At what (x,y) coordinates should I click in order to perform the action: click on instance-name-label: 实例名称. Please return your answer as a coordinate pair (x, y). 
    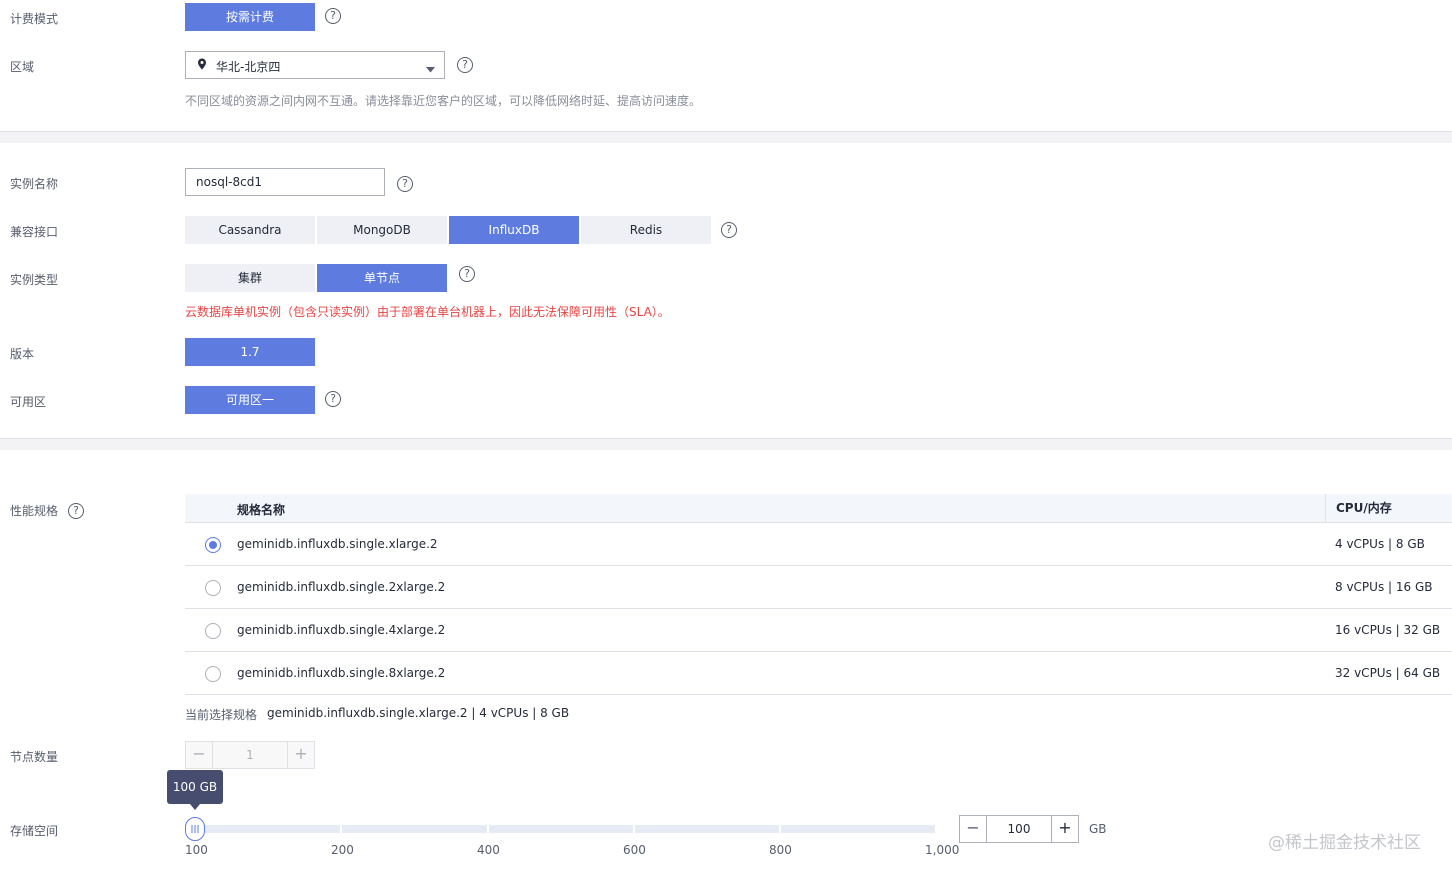
    Looking at the image, I should click on (34, 184).